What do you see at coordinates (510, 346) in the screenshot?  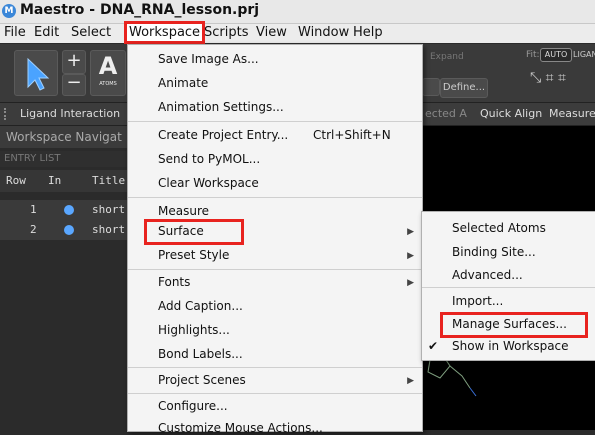 I see `submenu-item-show-in-workspace: Show in Workspace` at bounding box center [510, 346].